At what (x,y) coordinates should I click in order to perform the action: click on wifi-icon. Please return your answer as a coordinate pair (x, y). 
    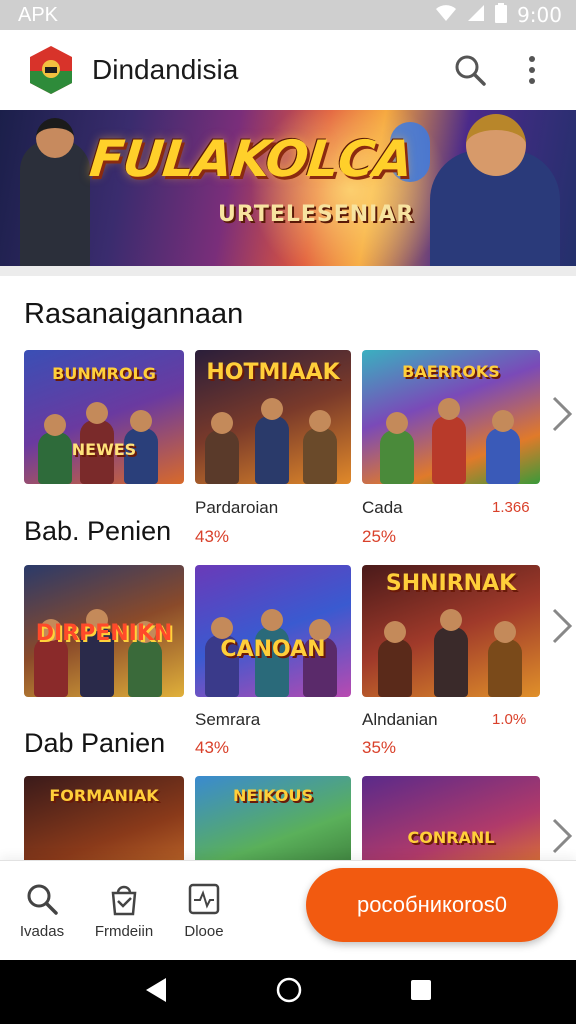
    Looking at the image, I should click on (446, 15).